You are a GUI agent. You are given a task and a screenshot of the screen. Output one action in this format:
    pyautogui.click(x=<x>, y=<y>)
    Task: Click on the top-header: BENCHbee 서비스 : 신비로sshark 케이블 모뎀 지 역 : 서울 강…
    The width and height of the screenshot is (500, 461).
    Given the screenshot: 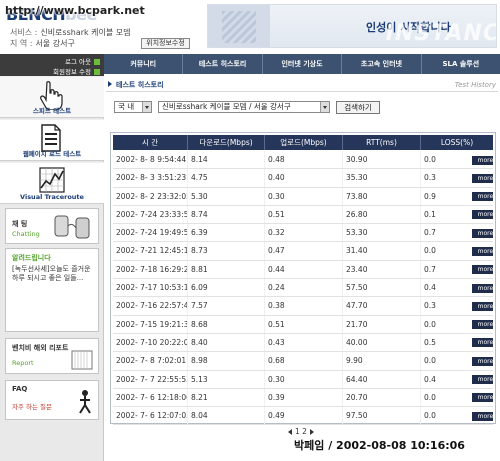 What is the action you would take?
    pyautogui.click(x=250, y=27)
    